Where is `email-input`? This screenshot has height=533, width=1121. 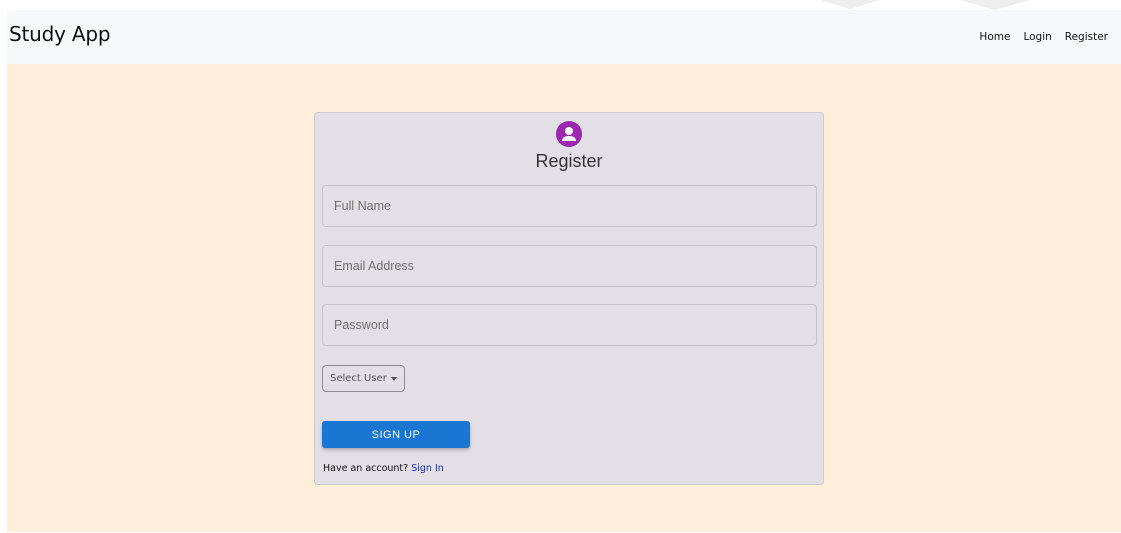 email-input is located at coordinates (569, 266).